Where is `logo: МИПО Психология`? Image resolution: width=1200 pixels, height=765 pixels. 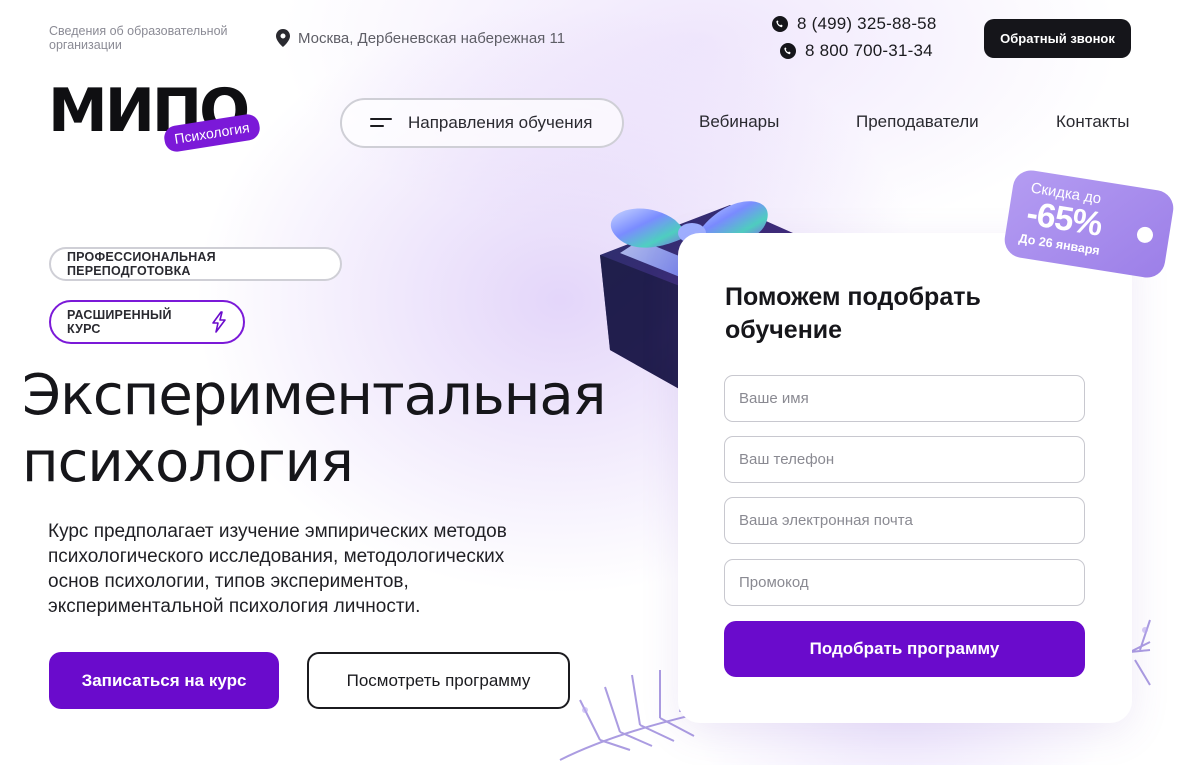 logo: МИПО Психология is located at coordinates (158, 116).